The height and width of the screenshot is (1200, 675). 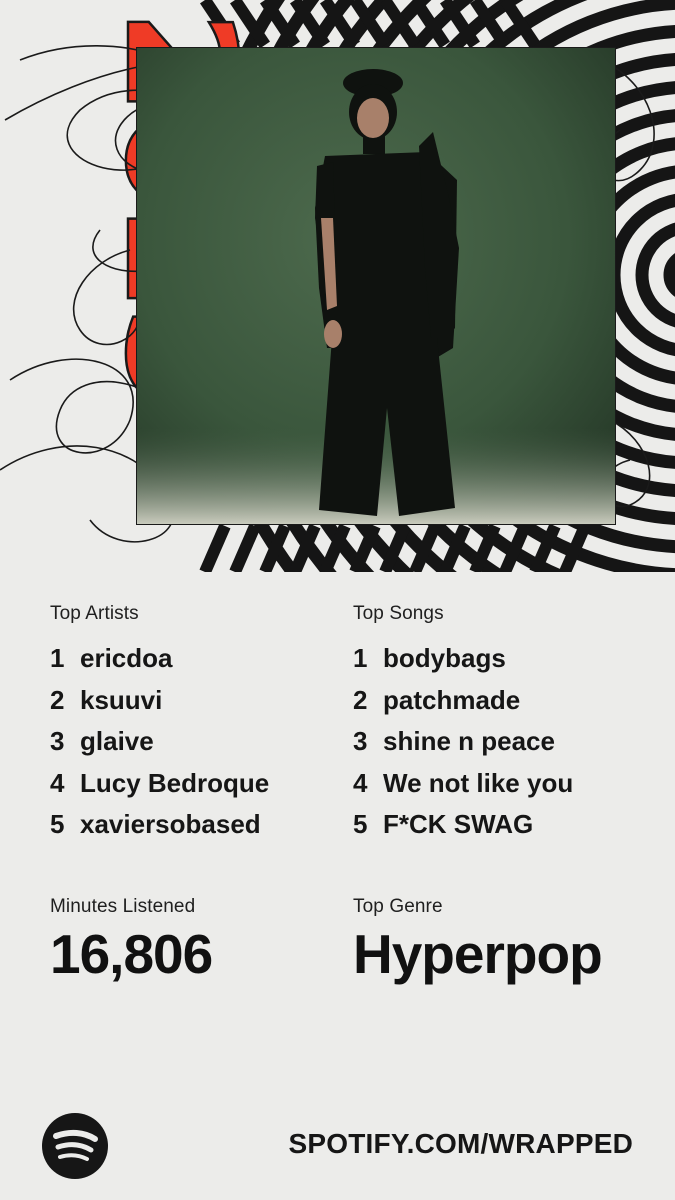 I want to click on song-name: F*CK SWAG, so click(x=458, y=824).